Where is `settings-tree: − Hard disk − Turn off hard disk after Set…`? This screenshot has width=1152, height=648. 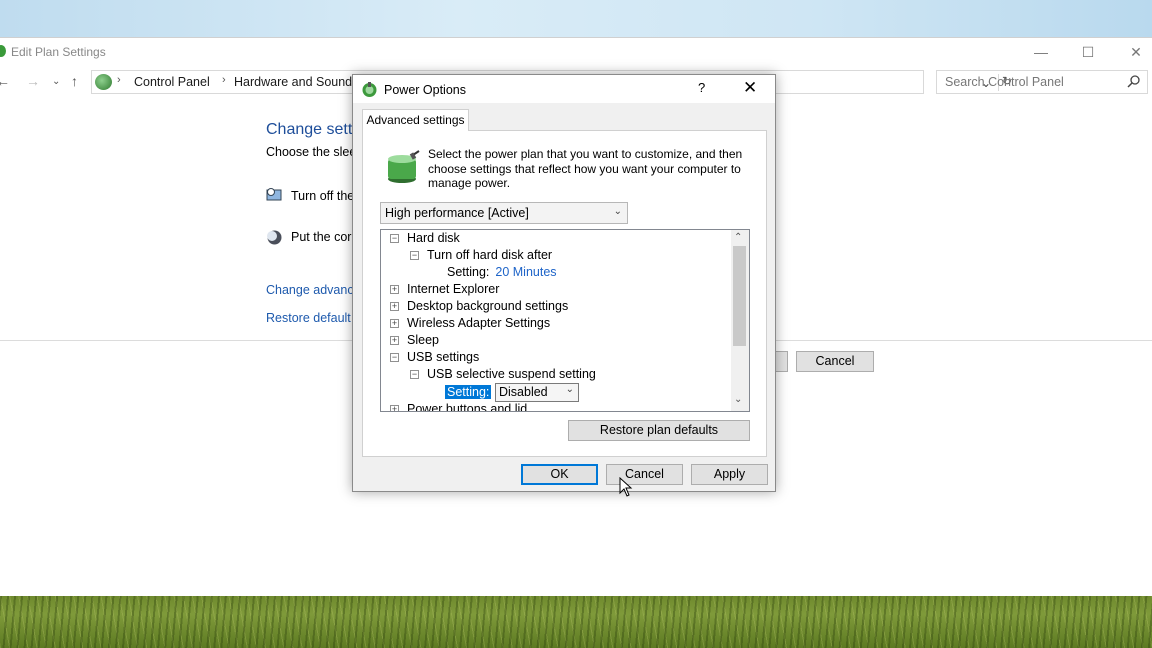
settings-tree: − Hard disk − Turn off hard disk after Set… is located at coordinates (565, 320).